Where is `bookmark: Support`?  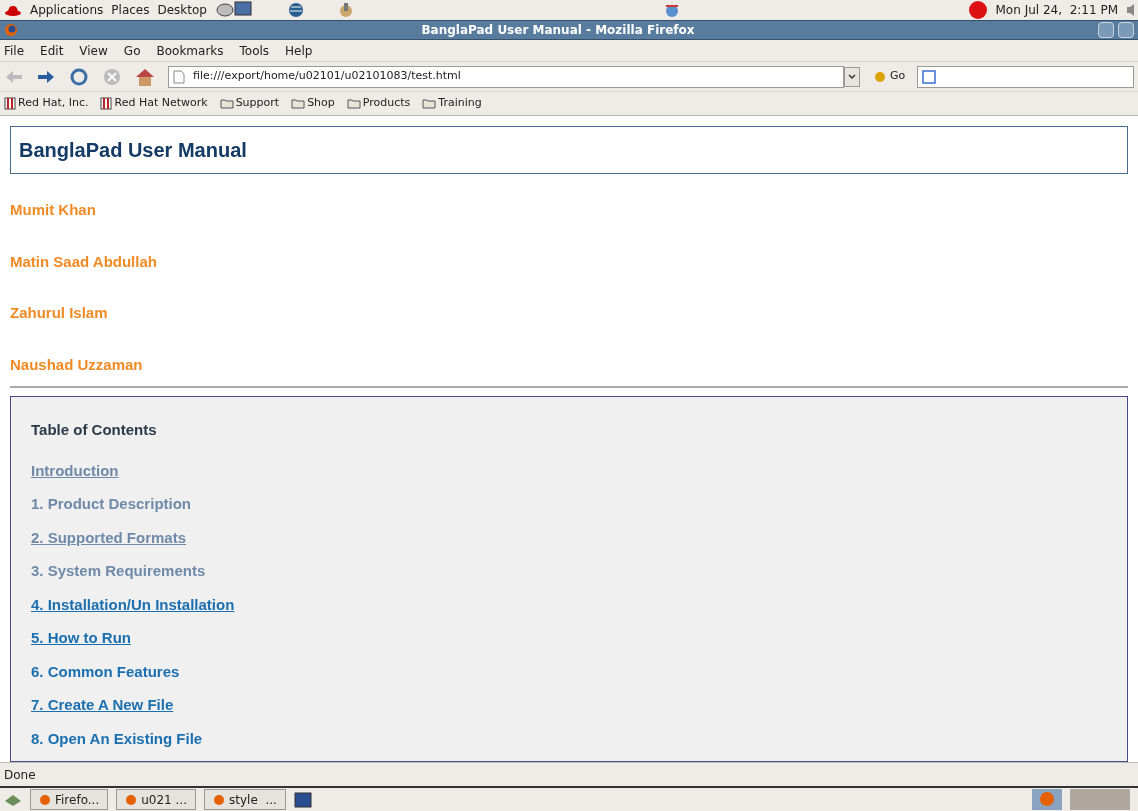 bookmark: Support is located at coordinates (249, 103).